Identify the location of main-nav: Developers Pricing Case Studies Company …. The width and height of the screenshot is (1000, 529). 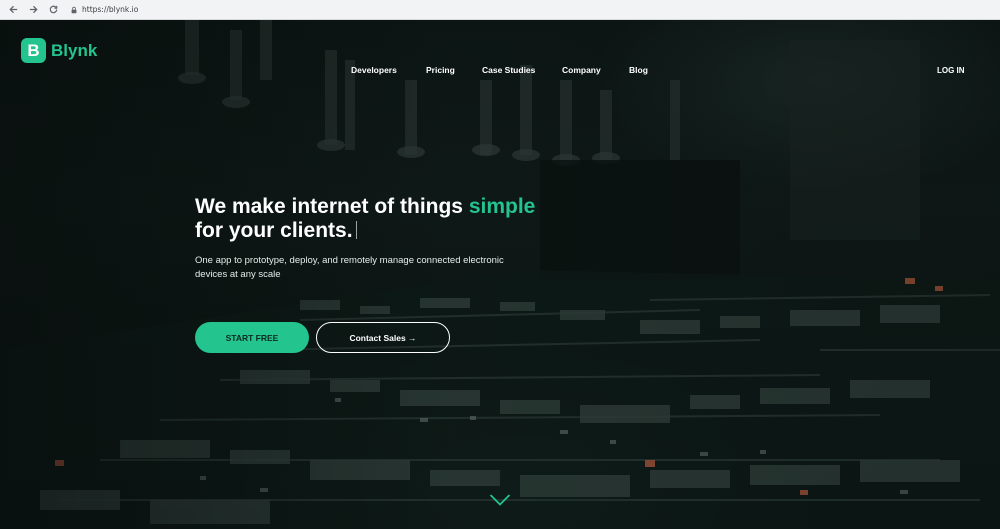
(500, 71).